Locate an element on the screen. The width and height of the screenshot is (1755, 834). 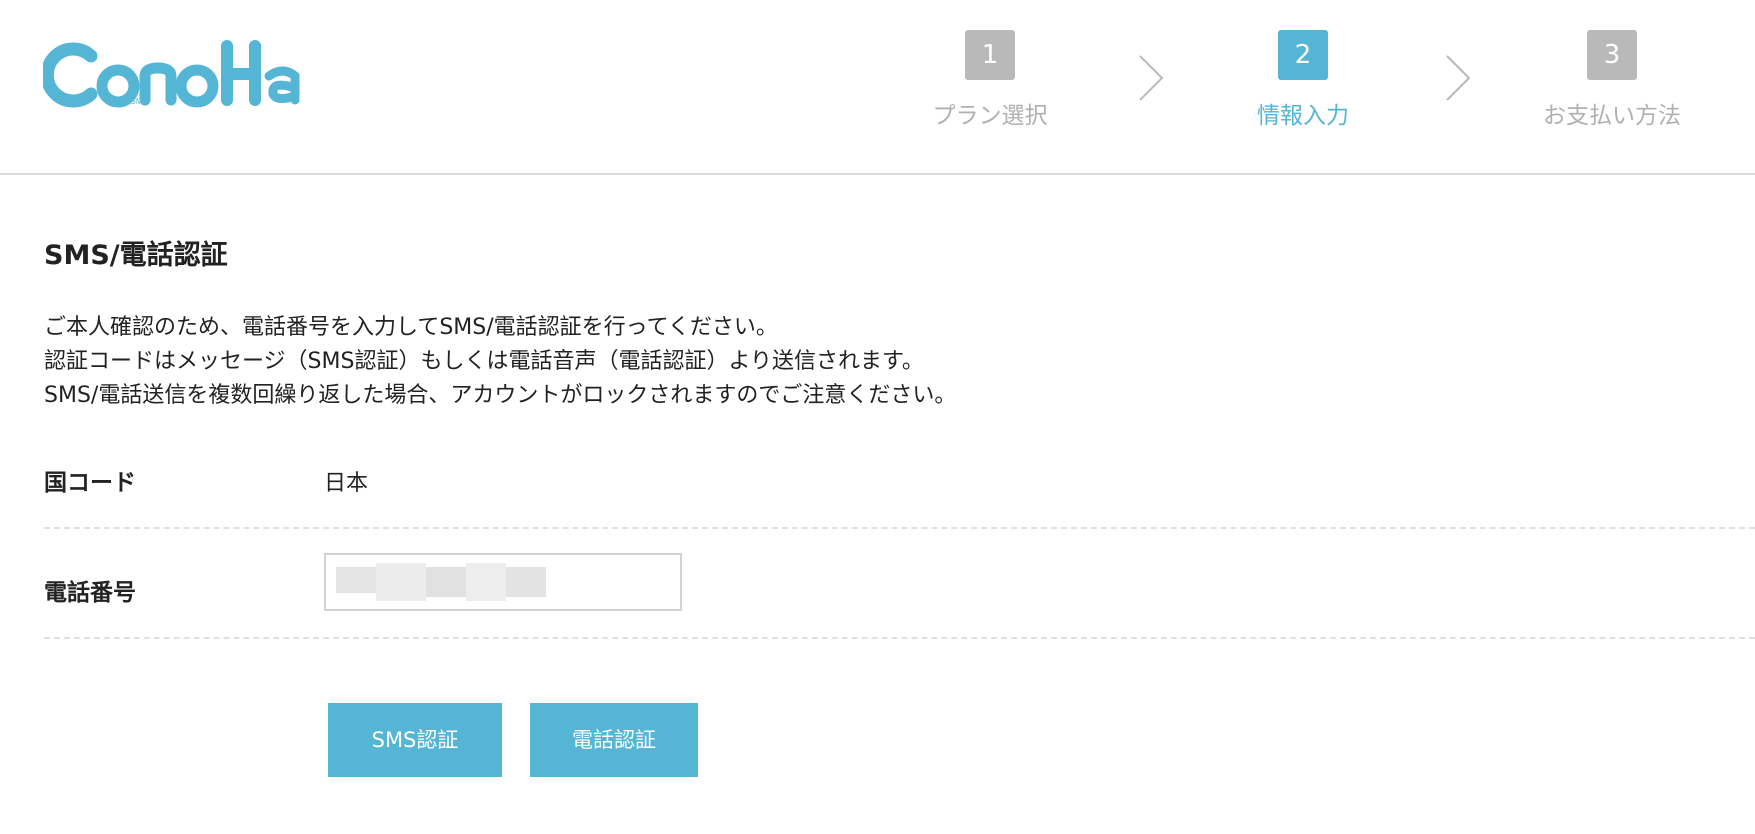
phone-number-input is located at coordinates (503, 582).